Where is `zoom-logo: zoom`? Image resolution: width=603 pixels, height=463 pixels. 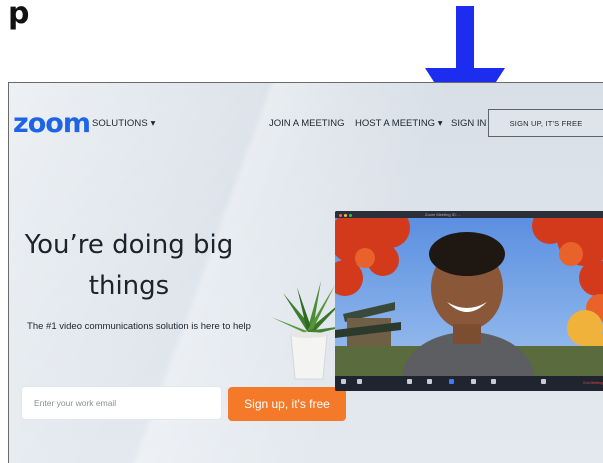
zoom-logo: zoom is located at coordinates (52, 124).